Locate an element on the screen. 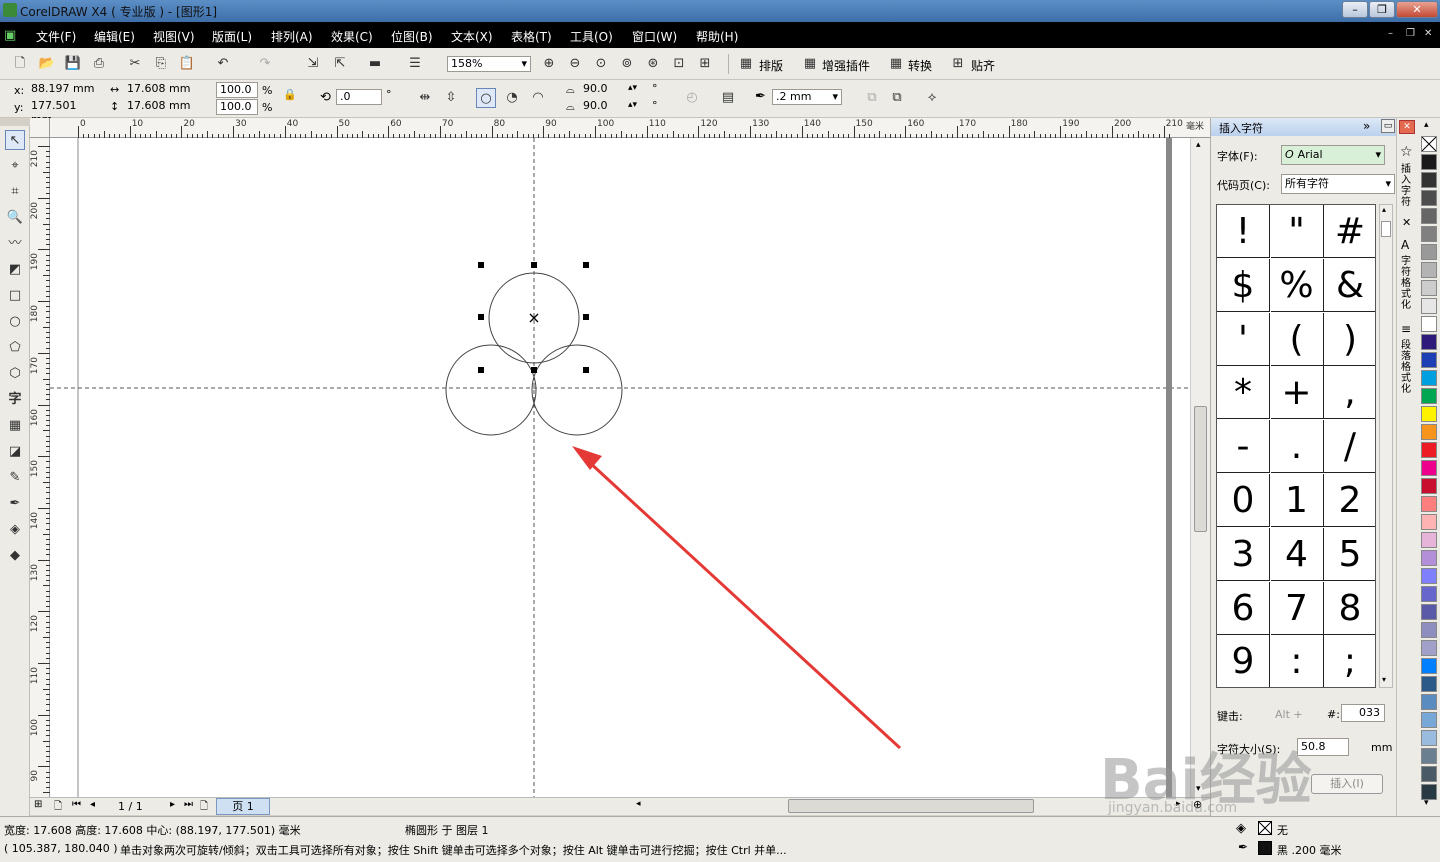 This screenshot has width=1440, height=862. open-icon: 📂 is located at coordinates (47, 64).